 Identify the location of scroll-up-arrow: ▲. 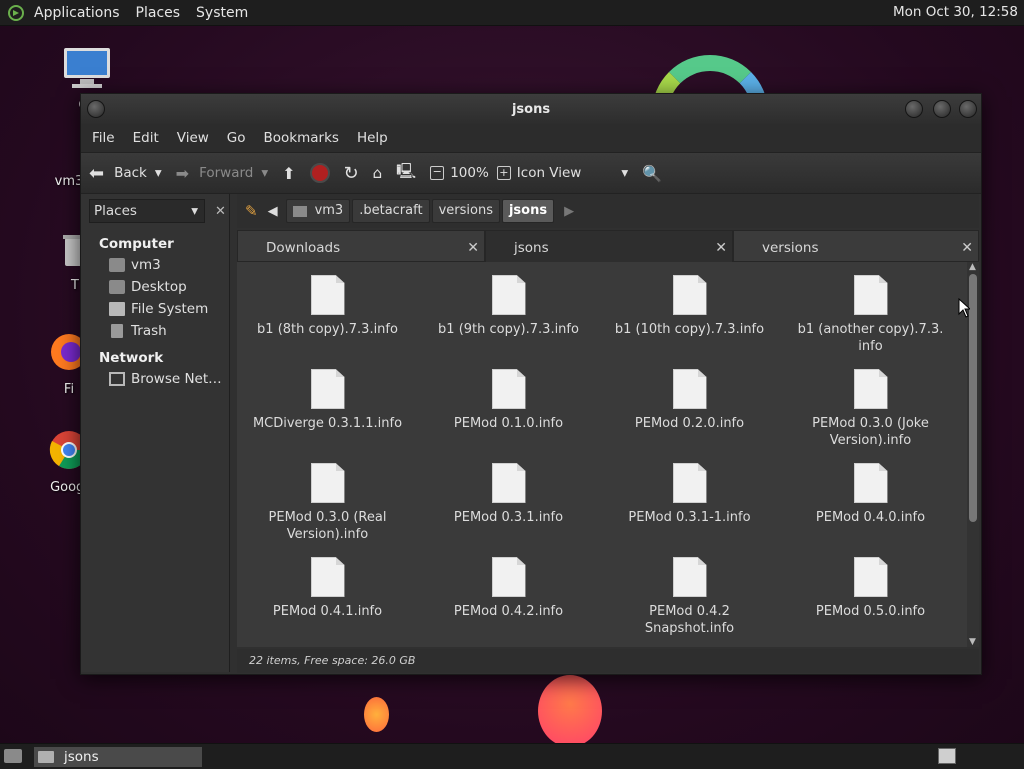
(972, 267).